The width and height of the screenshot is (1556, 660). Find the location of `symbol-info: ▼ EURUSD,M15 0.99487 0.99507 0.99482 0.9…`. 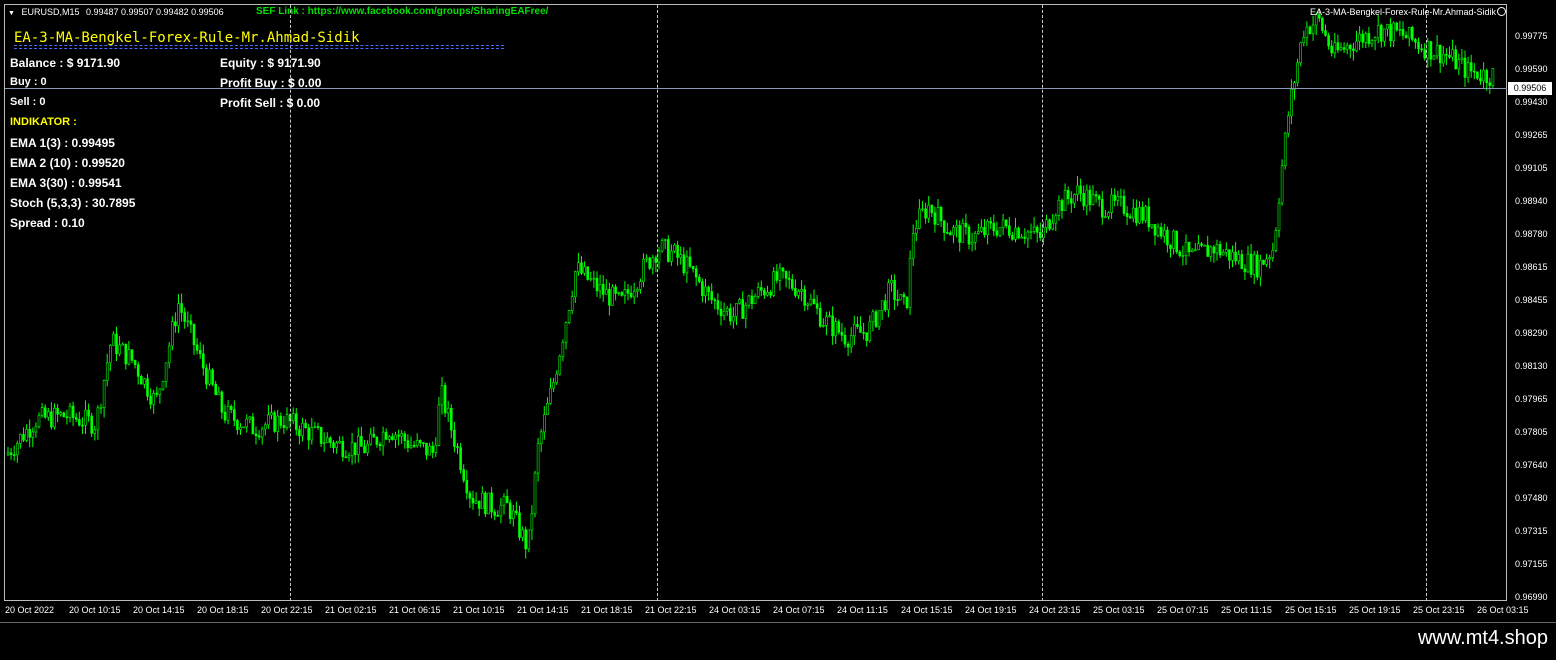

symbol-info: ▼ EURUSD,M15 0.99487 0.99507 0.99482 0.9… is located at coordinates (116, 12).